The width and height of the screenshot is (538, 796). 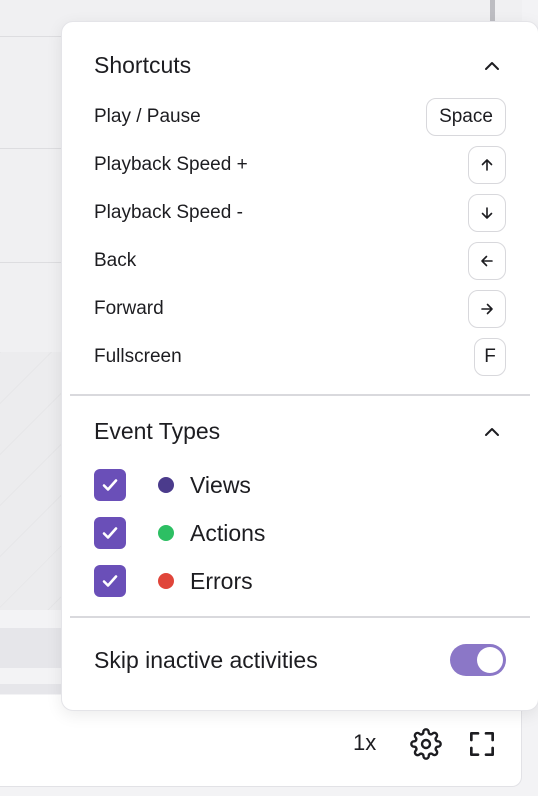 What do you see at coordinates (300, 309) in the screenshot?
I see `shortcut-row-forward: Forward` at bounding box center [300, 309].